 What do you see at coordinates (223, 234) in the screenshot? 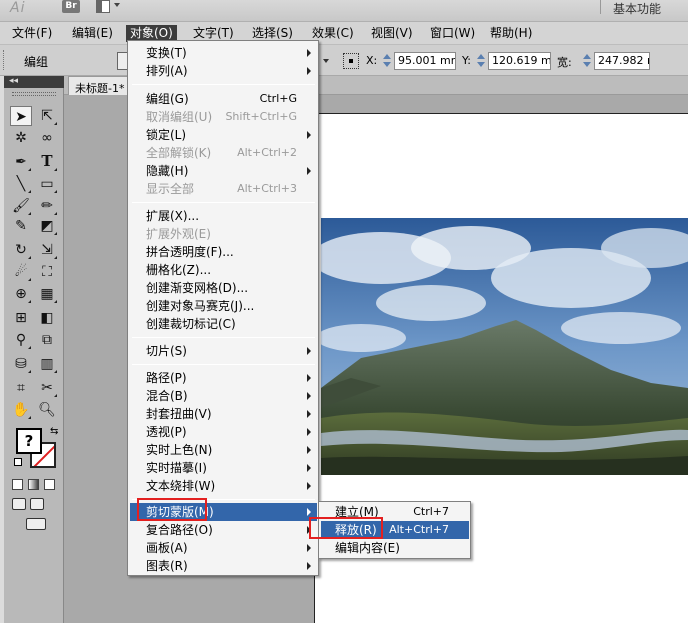
I see `menu-item-expand-appearance: 扩展外观(E)` at bounding box center [223, 234].